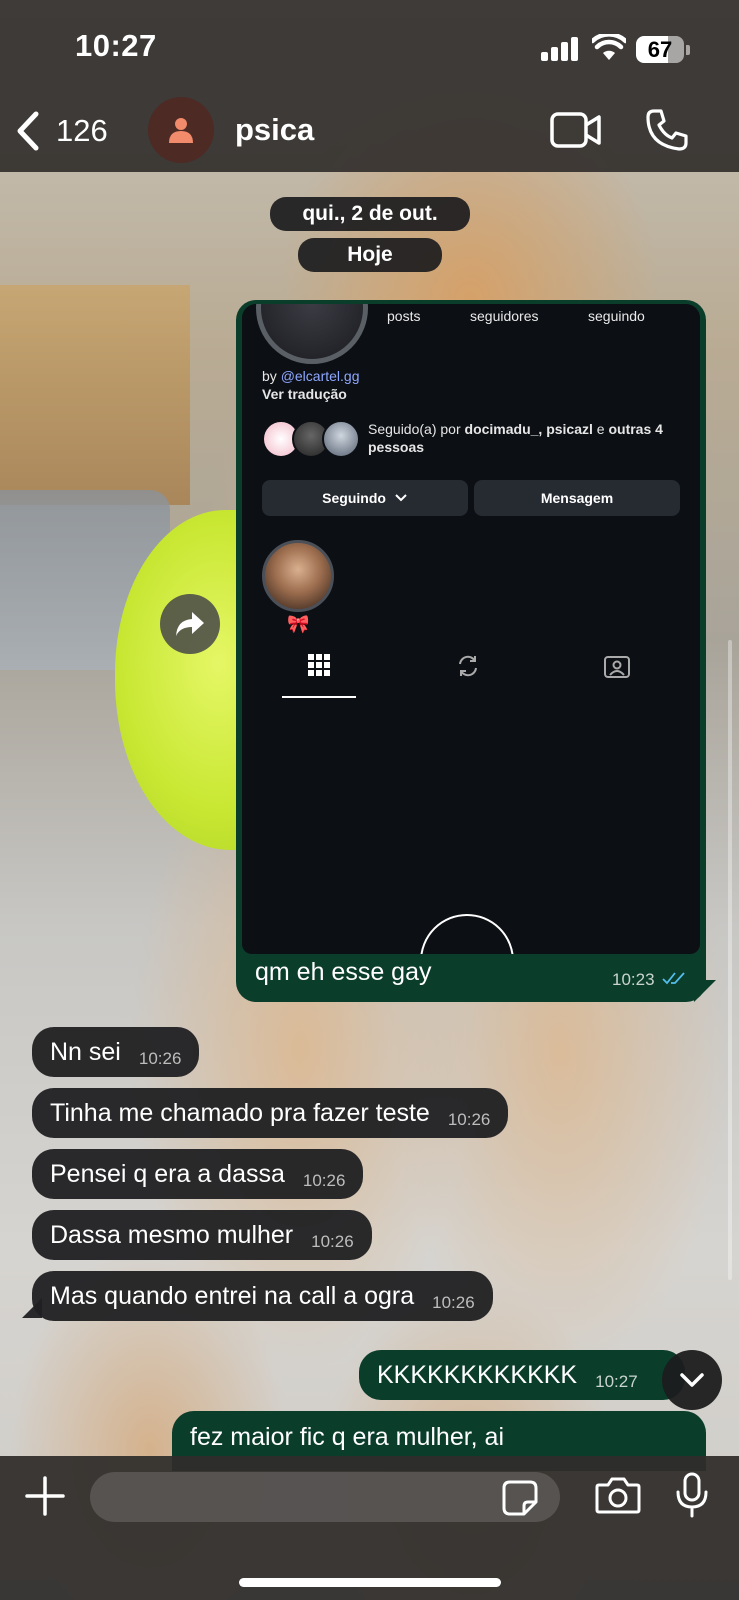 This screenshot has width=739, height=1600. I want to click on person-icon, so click(181, 130).